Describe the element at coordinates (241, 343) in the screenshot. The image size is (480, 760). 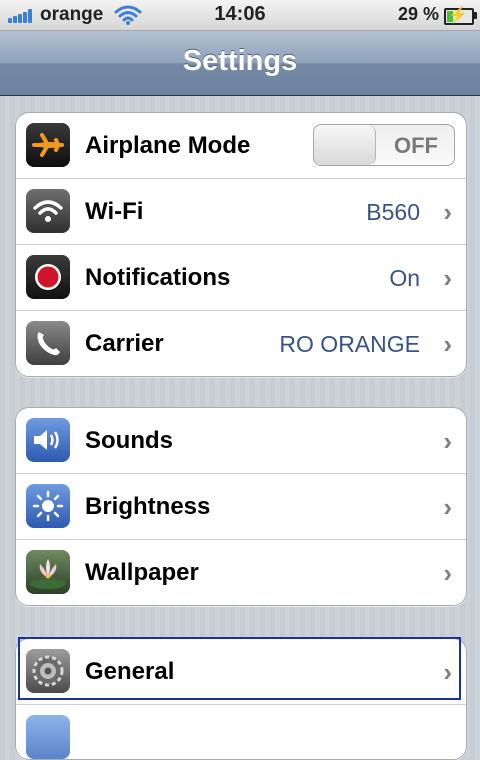
I see `row-carrier: Carrier RO ORANGE ›` at that location.